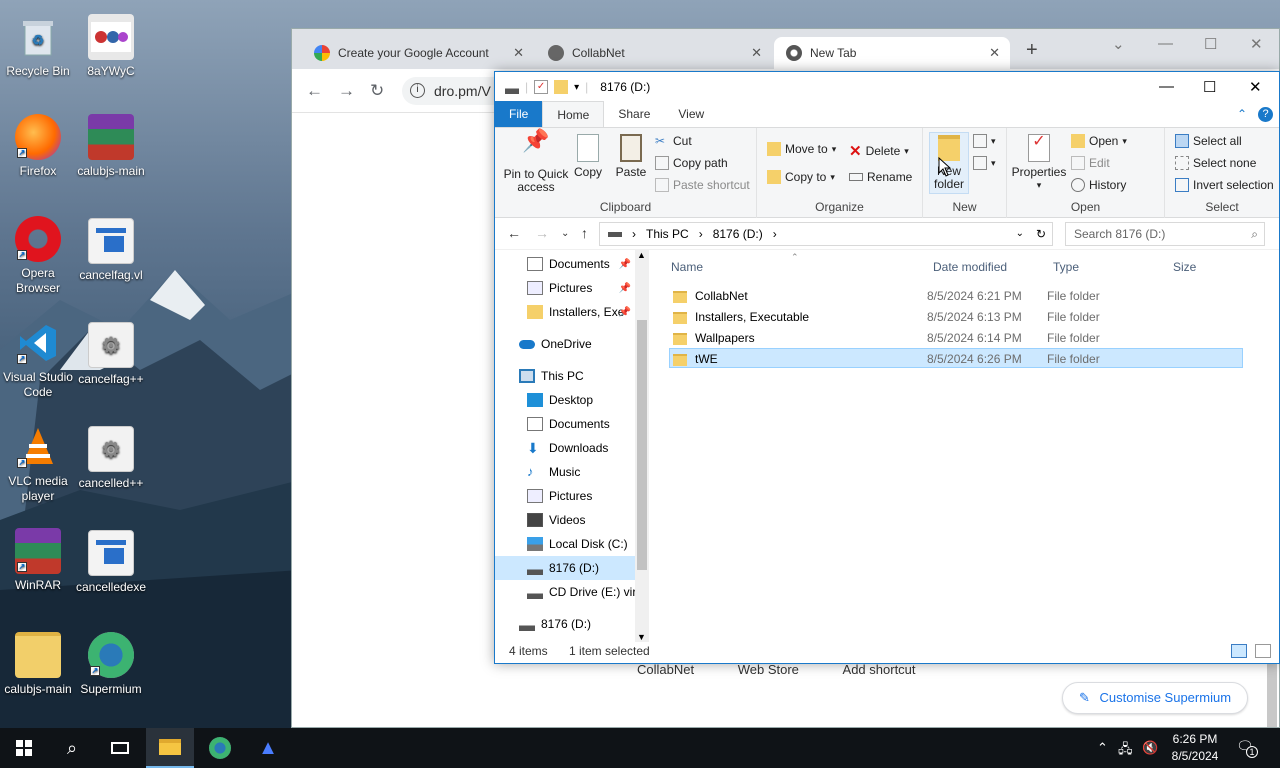  What do you see at coordinates (1247, 748) in the screenshot?
I see `action-center-button: 🗨 1` at bounding box center [1247, 748].